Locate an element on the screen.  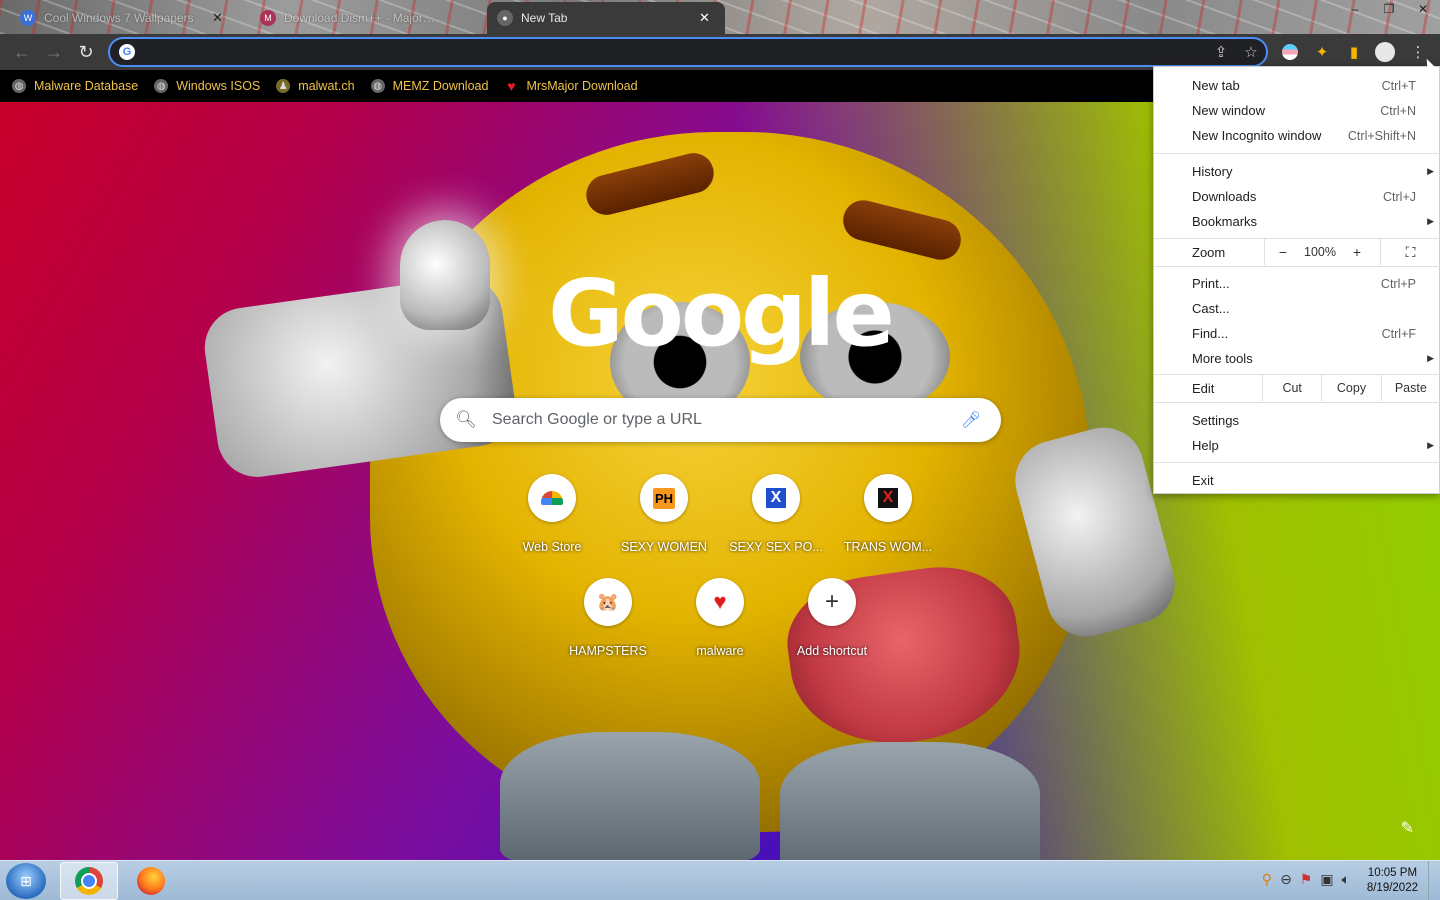
plus-icon: + is located at coordinates (832, 602).